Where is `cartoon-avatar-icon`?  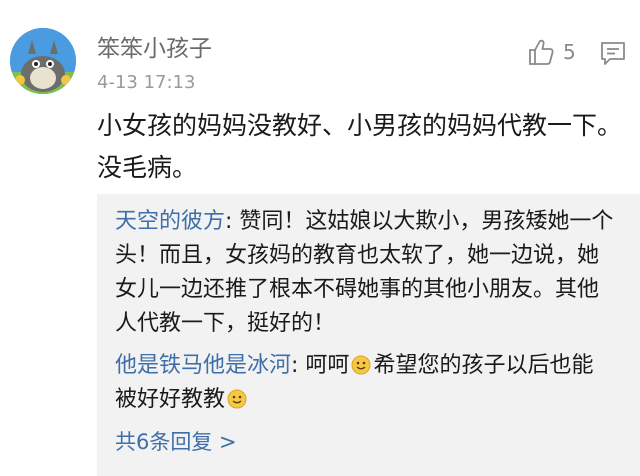 cartoon-avatar-icon is located at coordinates (43, 61).